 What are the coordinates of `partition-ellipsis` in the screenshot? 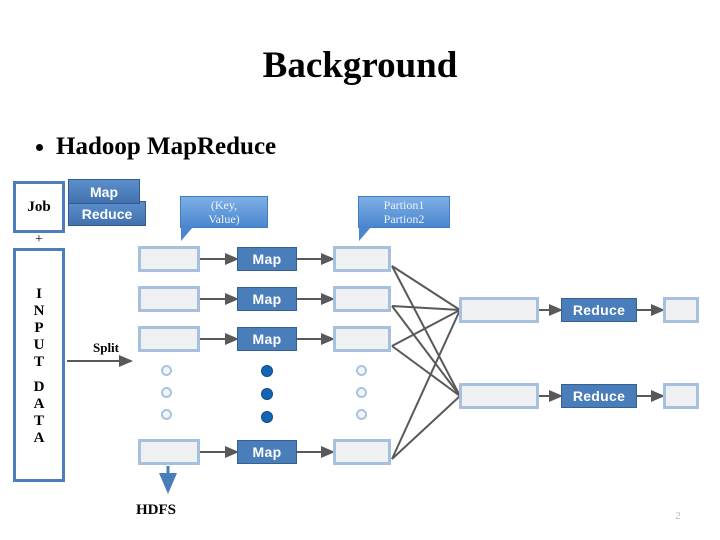 It's located at (361, 392).